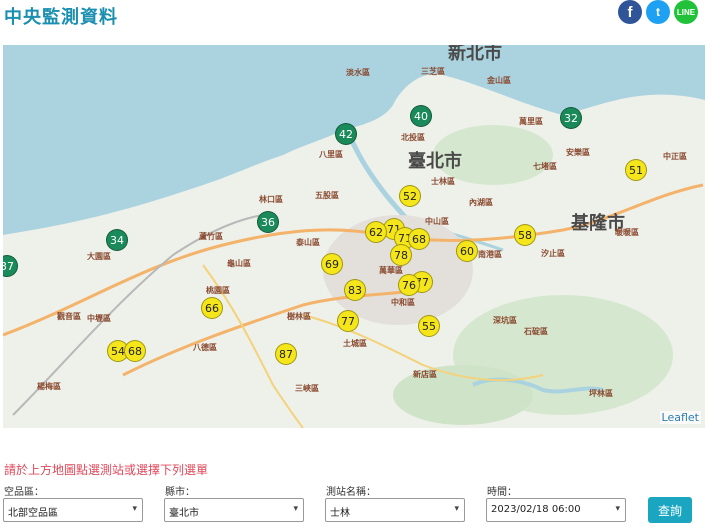  Describe the element at coordinates (358, 72) in the screenshot. I see `district-label: 淡水區` at that location.